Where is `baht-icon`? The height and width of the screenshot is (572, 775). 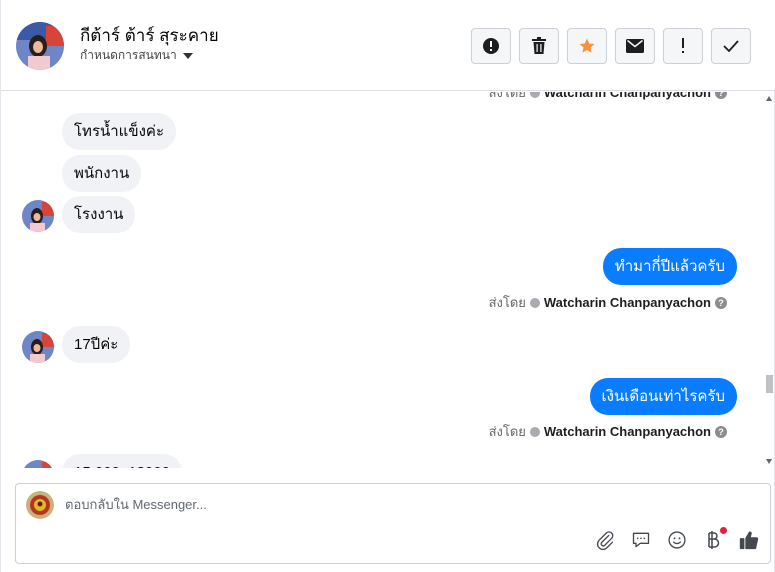 baht-icon is located at coordinates (714, 540).